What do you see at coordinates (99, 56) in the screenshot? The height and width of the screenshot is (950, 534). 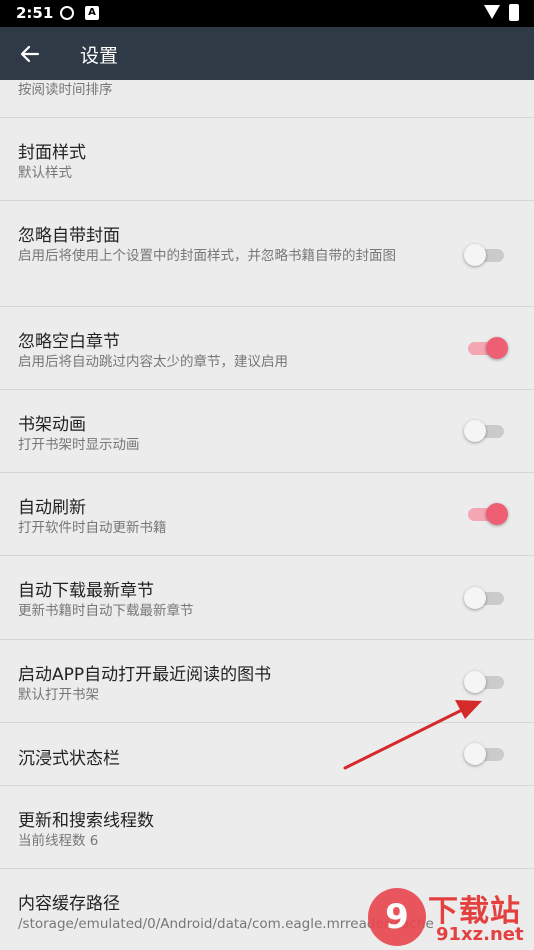 I see `page-title: 设置` at bounding box center [99, 56].